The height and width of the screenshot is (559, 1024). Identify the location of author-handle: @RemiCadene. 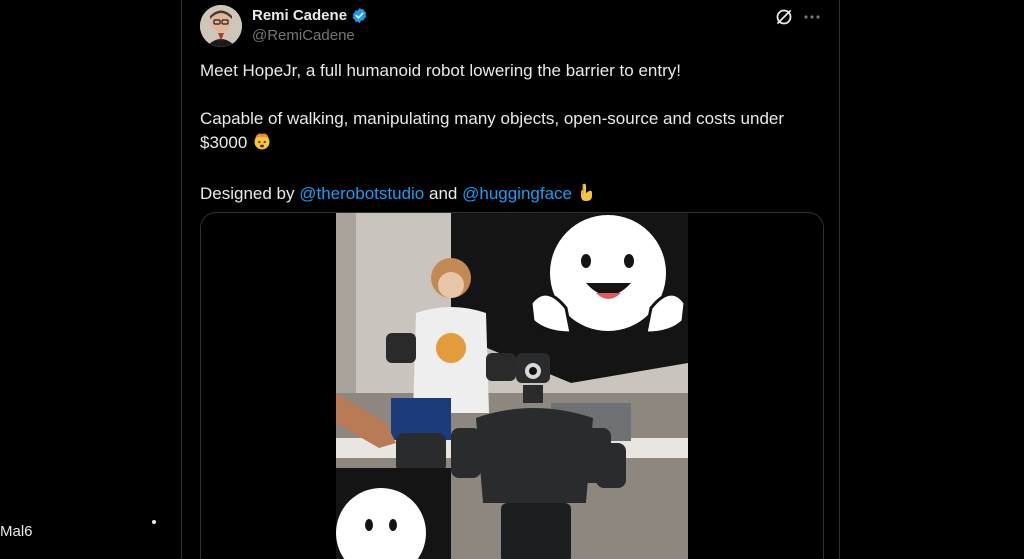
(303, 35).